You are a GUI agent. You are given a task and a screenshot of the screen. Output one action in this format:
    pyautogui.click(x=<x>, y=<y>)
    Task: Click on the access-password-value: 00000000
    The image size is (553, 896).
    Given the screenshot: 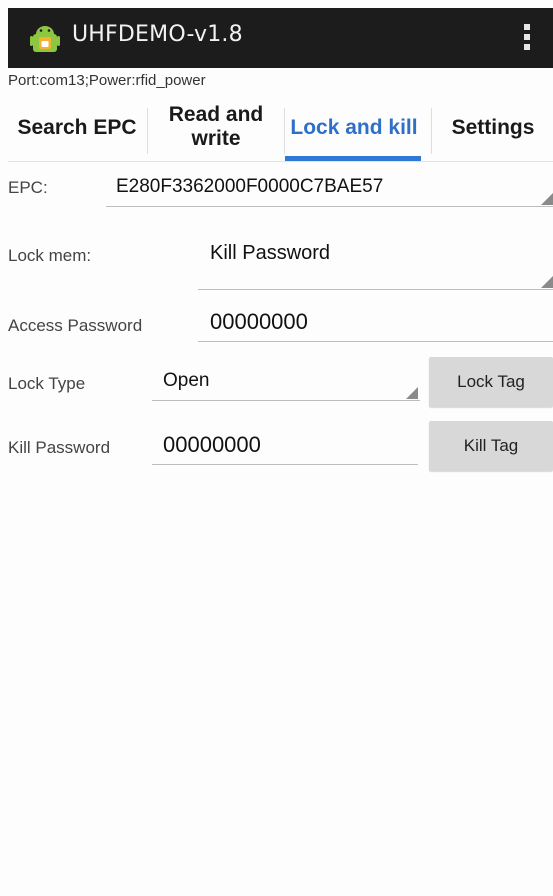 What is the action you would take?
    pyautogui.click(x=259, y=321)
    